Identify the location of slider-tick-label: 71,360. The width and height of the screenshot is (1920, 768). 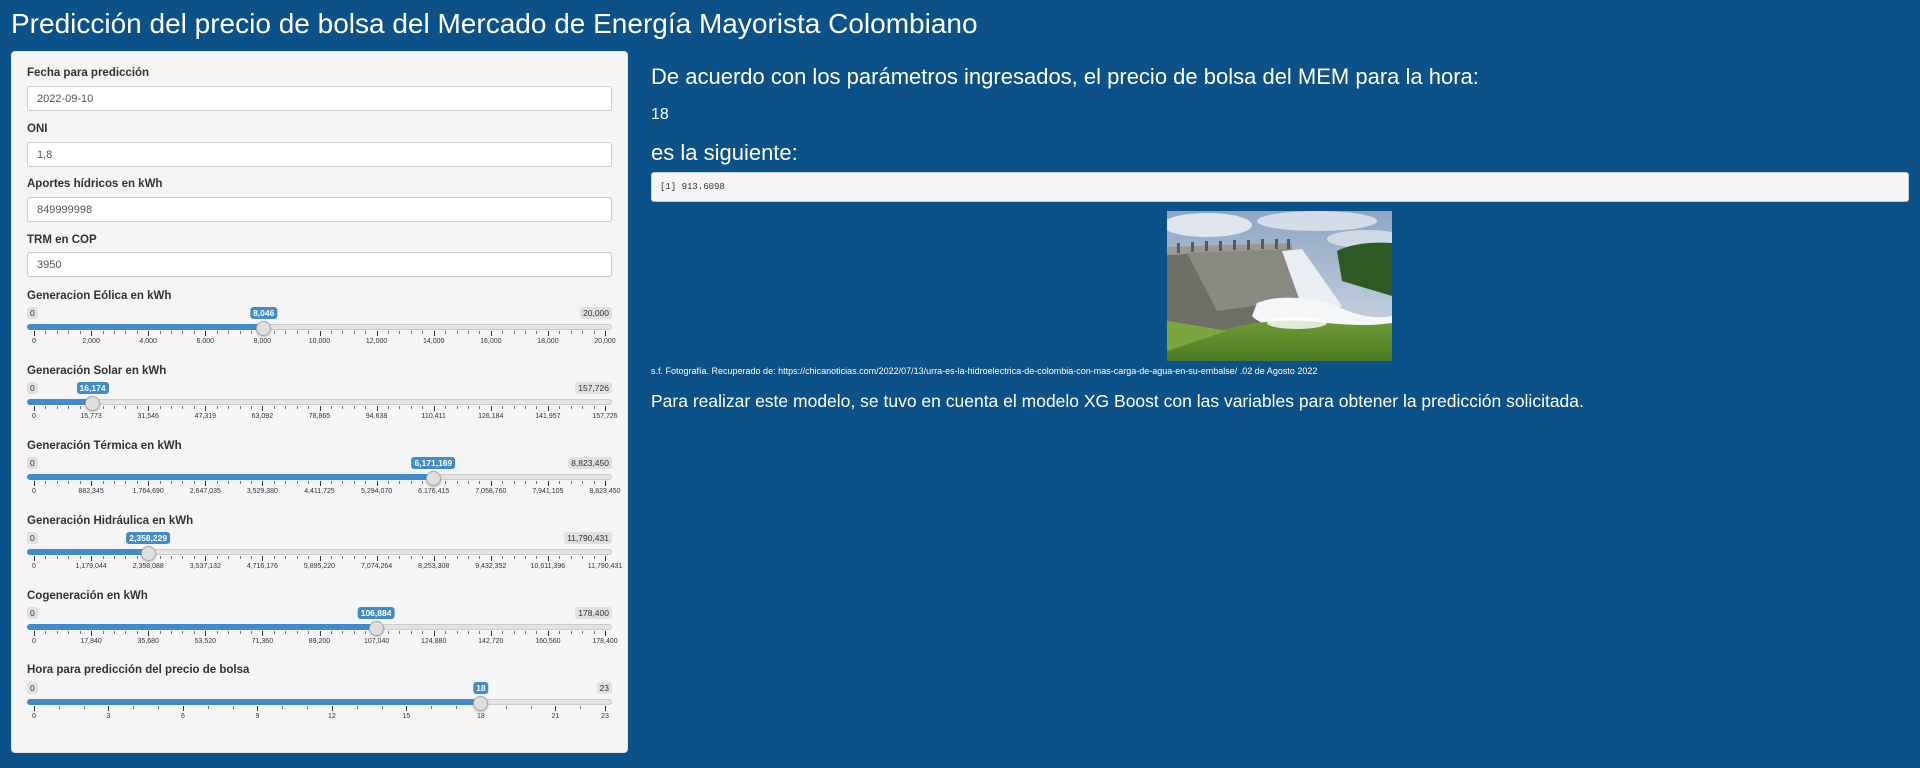
(262, 641).